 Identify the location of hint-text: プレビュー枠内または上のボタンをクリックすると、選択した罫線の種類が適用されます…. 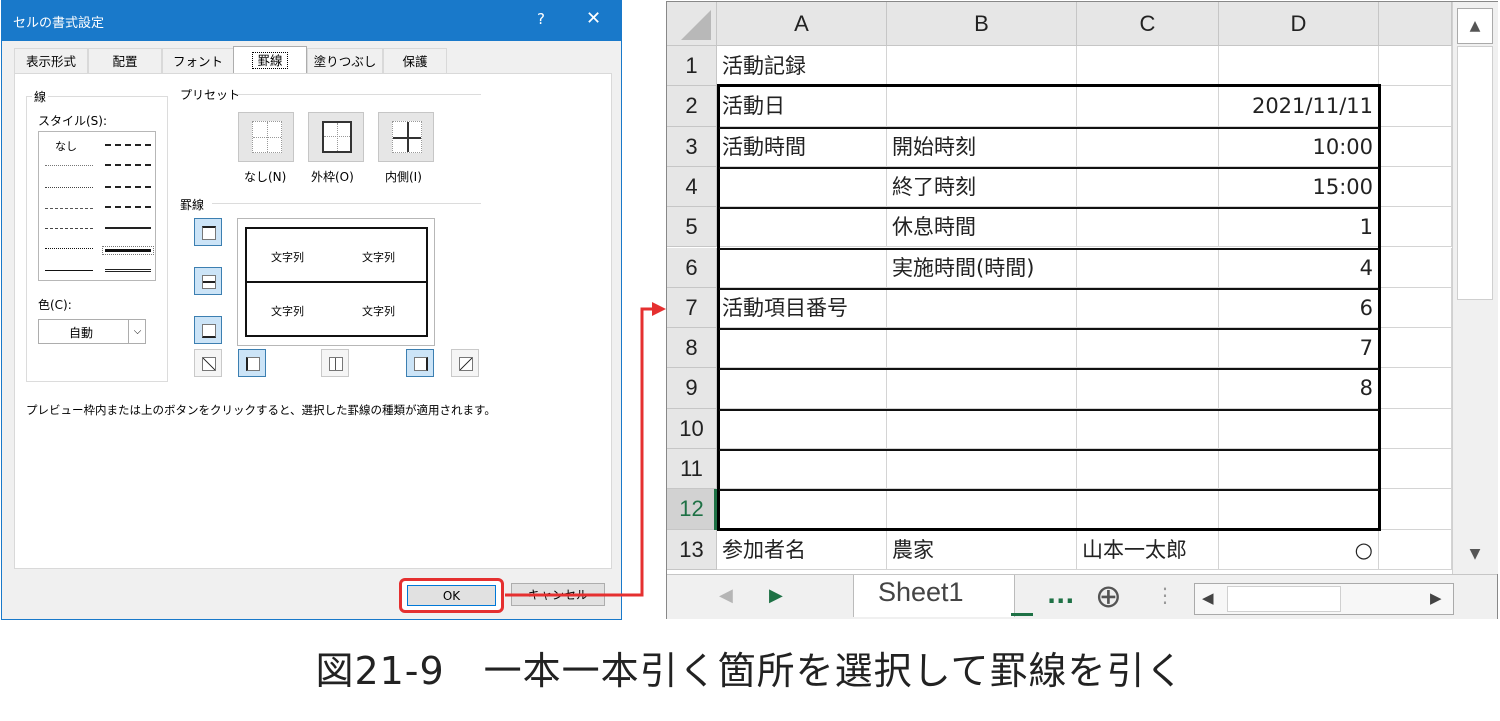
(261, 410).